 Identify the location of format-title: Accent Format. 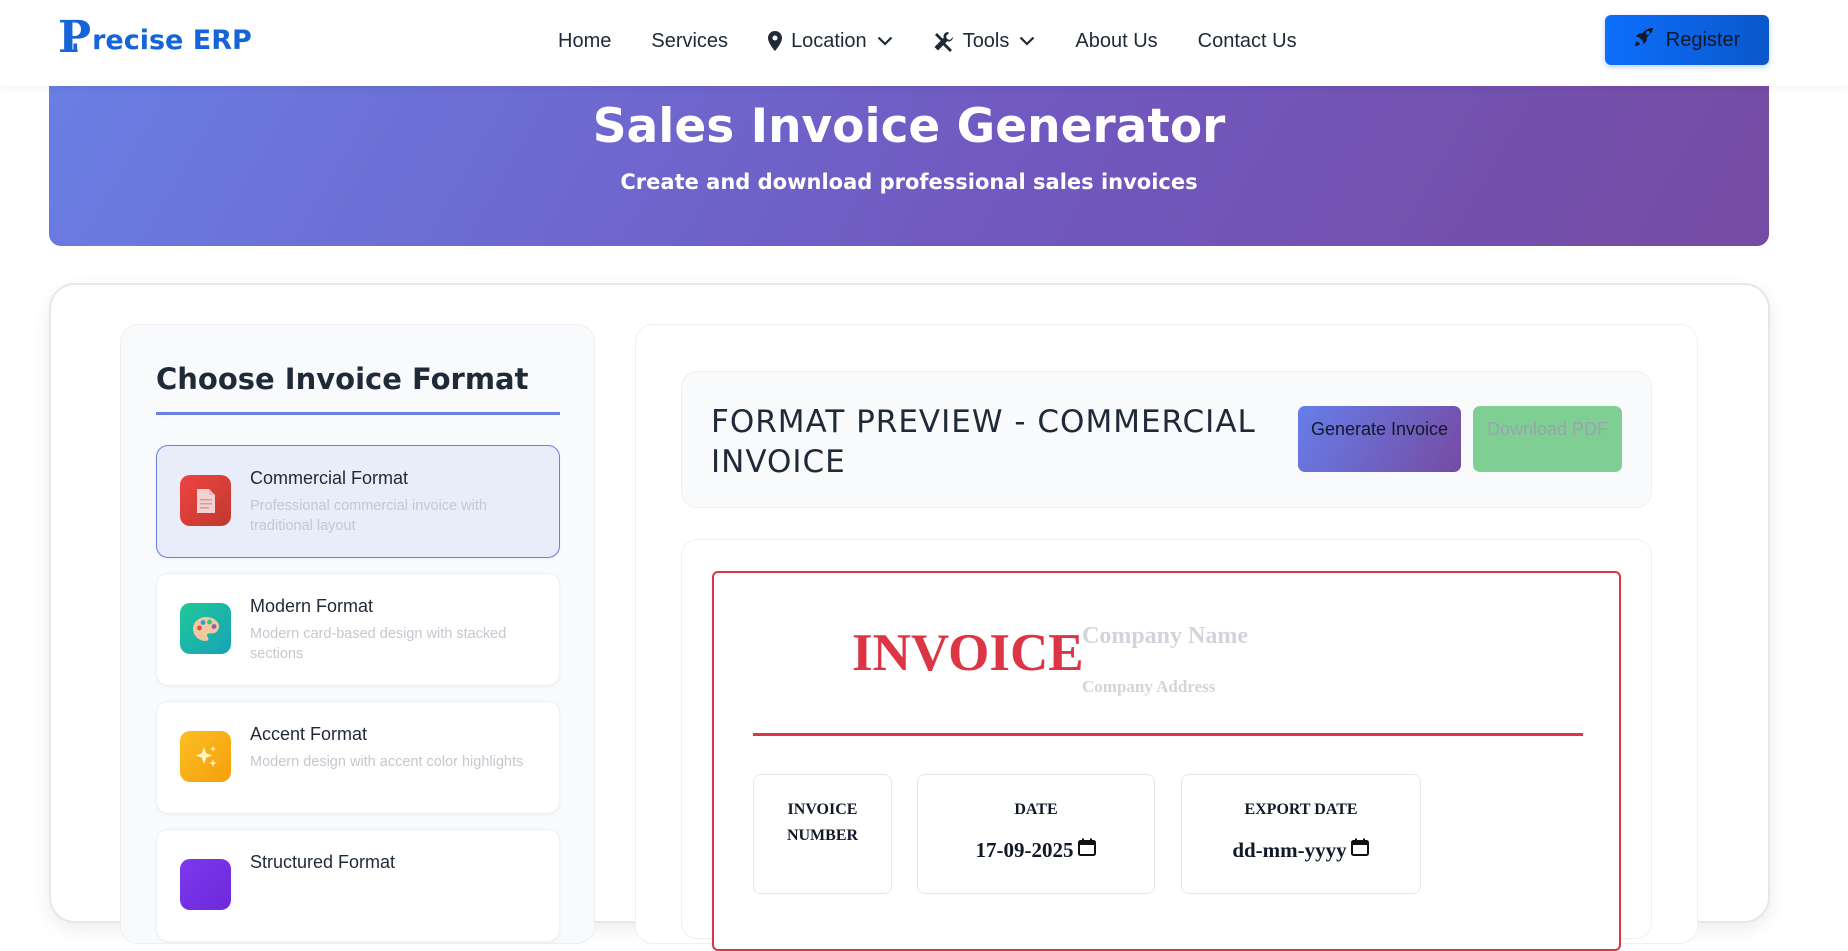
(309, 734).